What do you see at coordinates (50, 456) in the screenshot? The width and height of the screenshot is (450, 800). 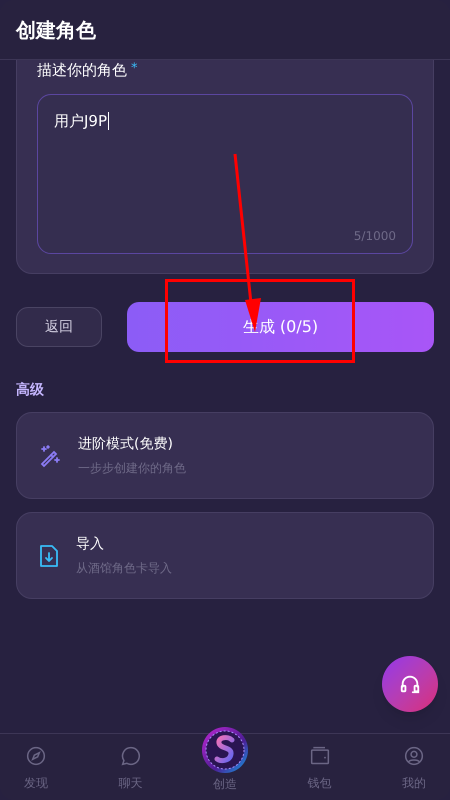 I see `magic-wand-icon` at bounding box center [50, 456].